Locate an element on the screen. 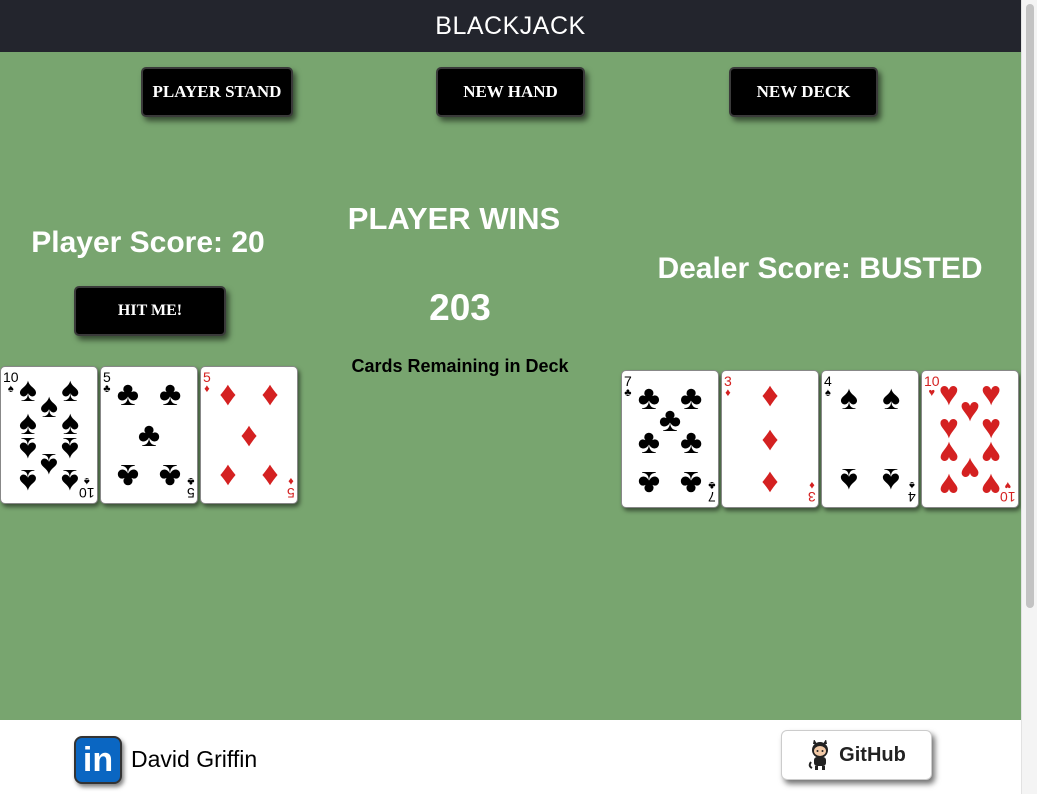  author-name: David Griffin is located at coordinates (194, 759).